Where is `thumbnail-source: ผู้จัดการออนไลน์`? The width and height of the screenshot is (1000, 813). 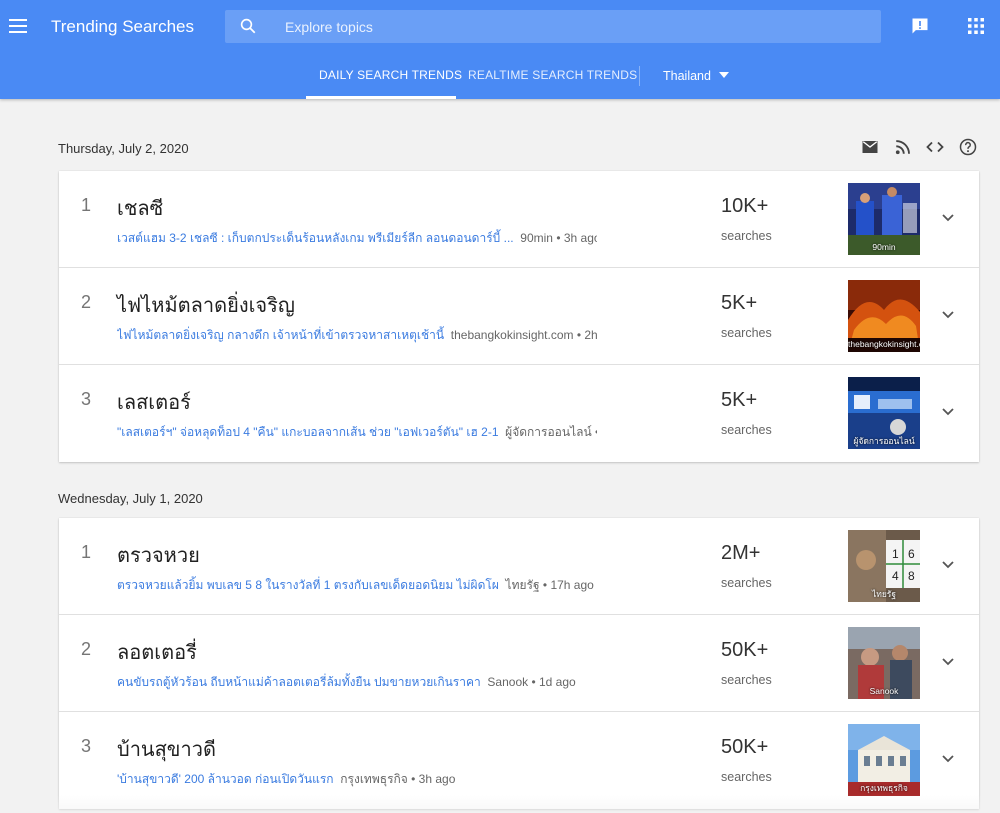
thumbnail-source: ผู้จัดการออนไลน์ is located at coordinates (884, 441).